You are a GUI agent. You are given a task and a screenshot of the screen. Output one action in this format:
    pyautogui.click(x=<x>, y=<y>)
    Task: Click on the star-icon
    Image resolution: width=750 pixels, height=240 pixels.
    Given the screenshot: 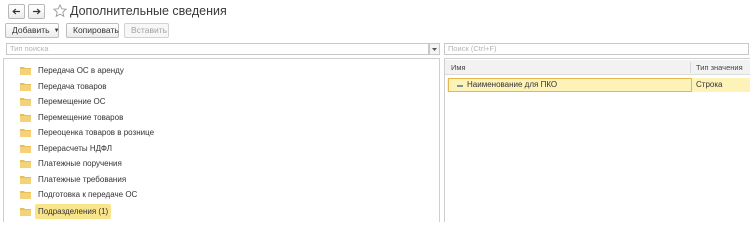 What is the action you would take?
    pyautogui.click(x=60, y=11)
    